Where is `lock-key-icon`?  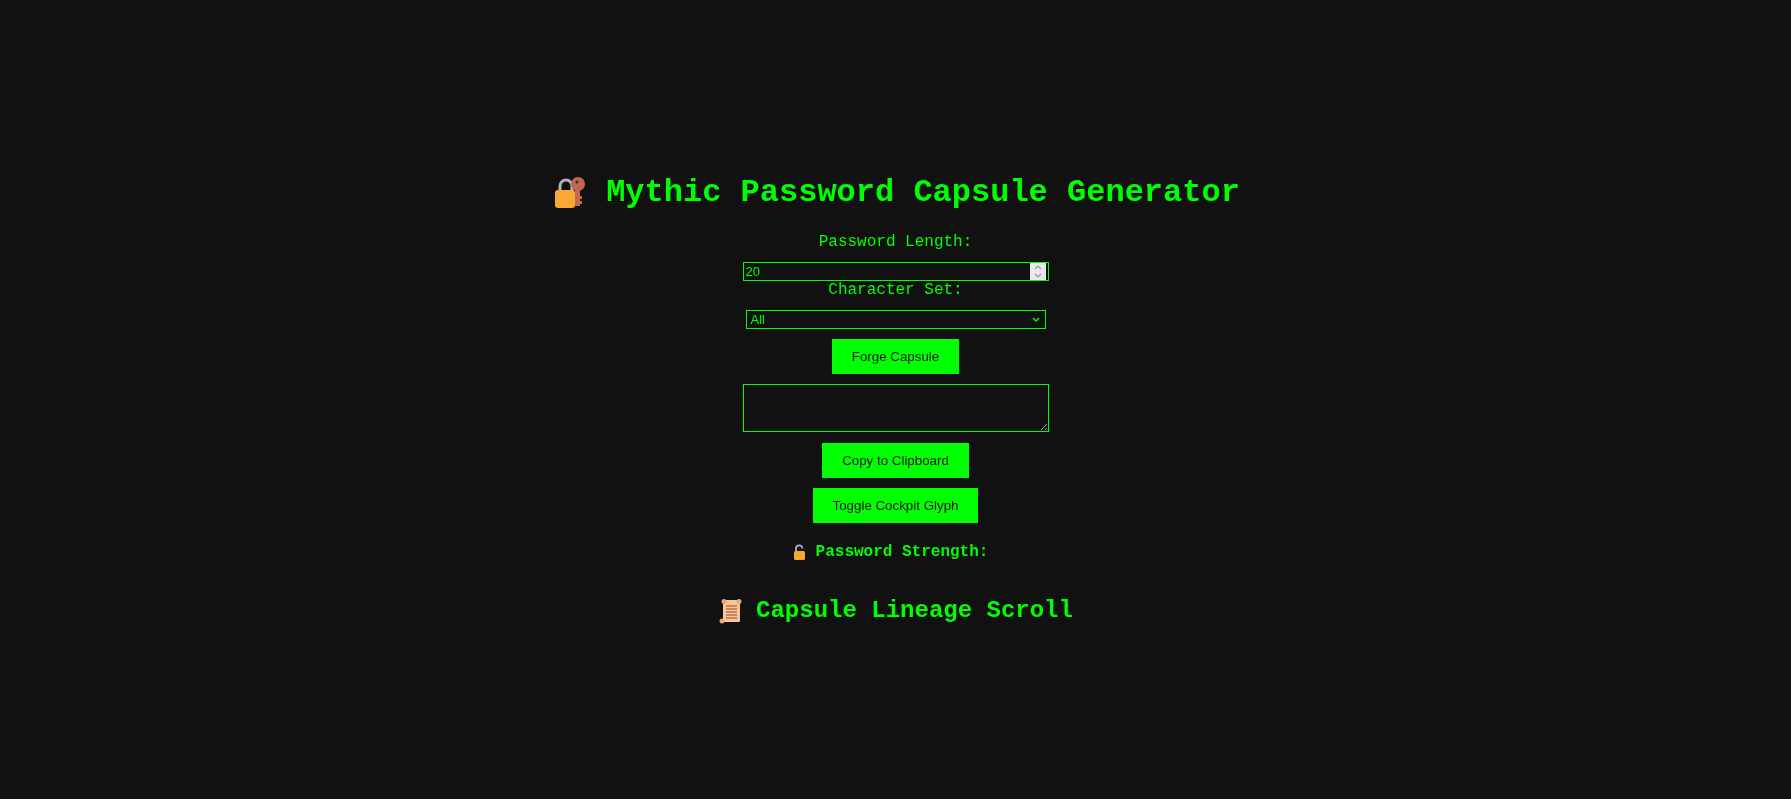 lock-key-icon is located at coordinates (570, 192).